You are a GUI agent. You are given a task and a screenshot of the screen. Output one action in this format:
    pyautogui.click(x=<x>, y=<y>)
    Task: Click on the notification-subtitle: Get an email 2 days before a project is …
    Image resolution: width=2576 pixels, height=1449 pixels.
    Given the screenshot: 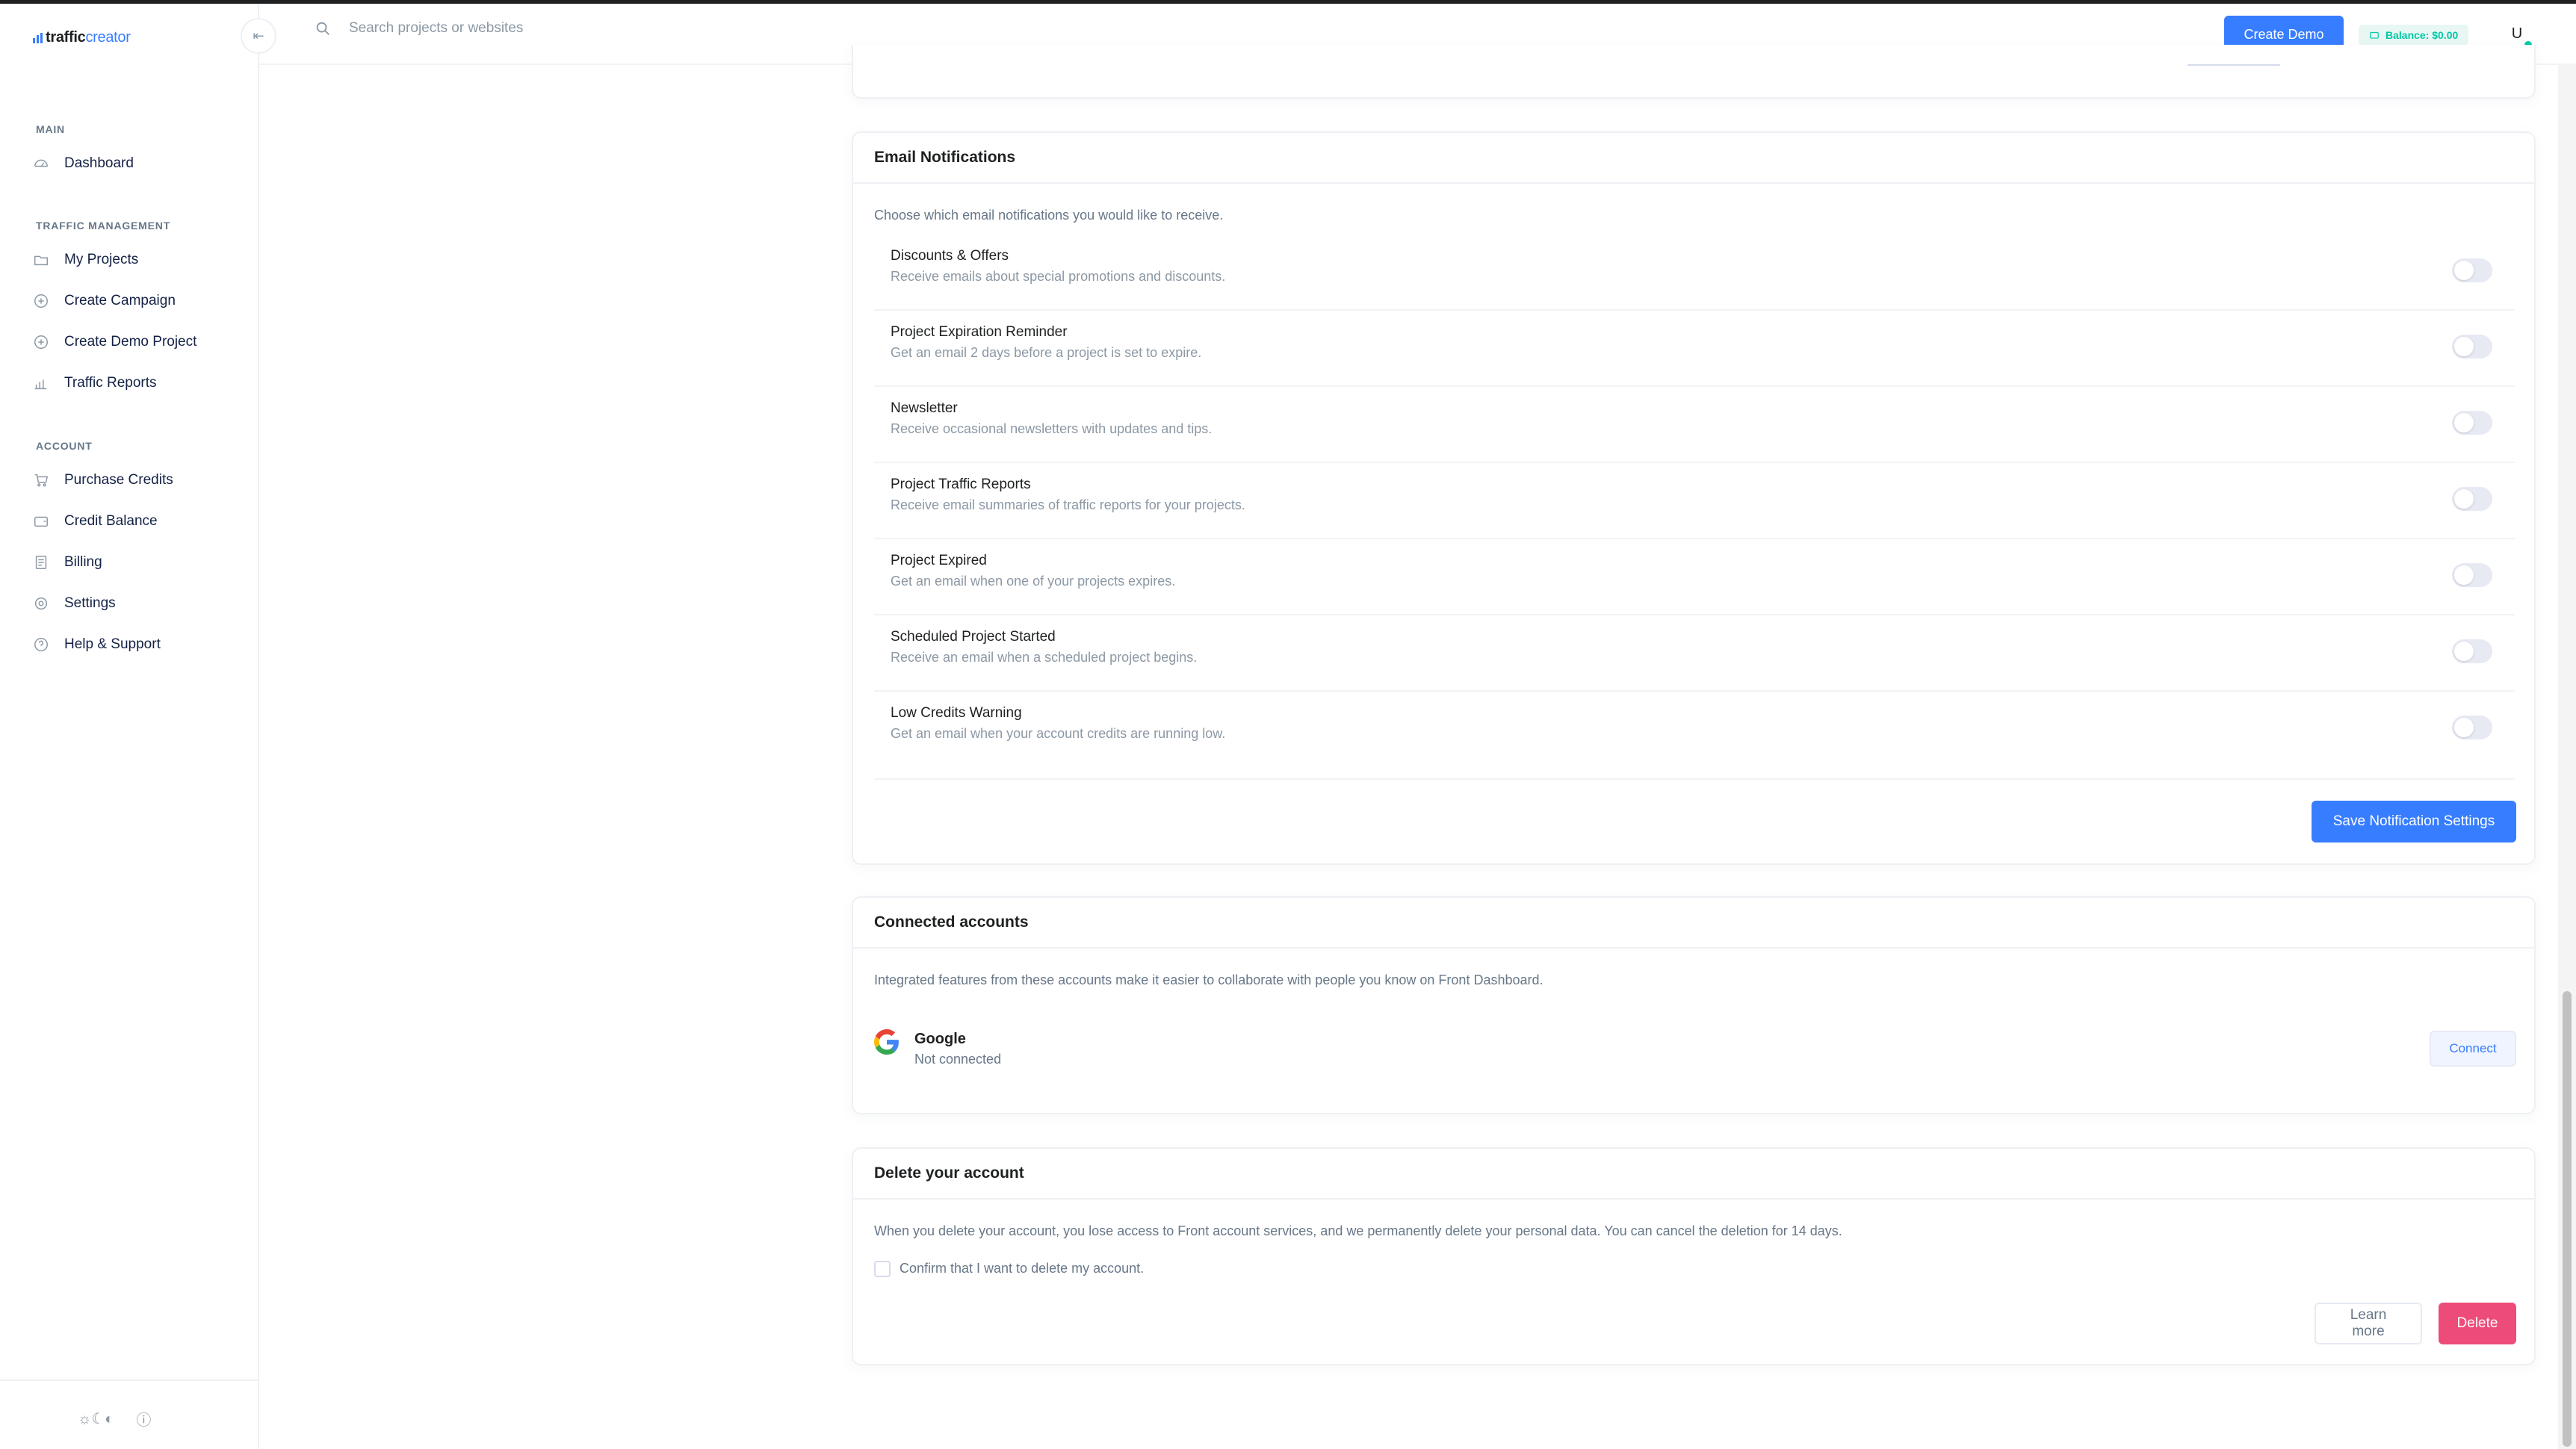 What is the action you would take?
    pyautogui.click(x=1046, y=353)
    